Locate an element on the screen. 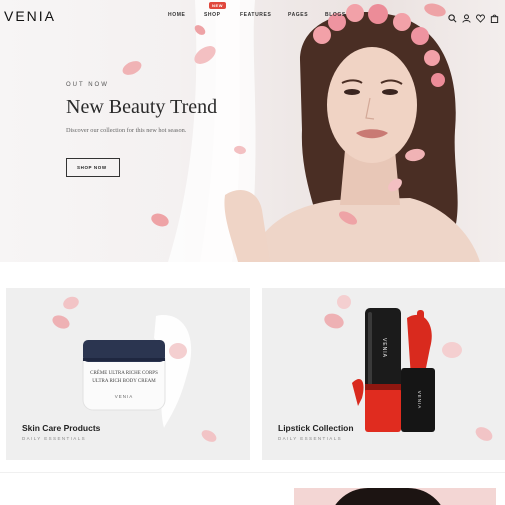 This screenshot has height=505, width=505. jar-label-2: ULTRA RICH BODY CREAM is located at coordinates (124, 381).